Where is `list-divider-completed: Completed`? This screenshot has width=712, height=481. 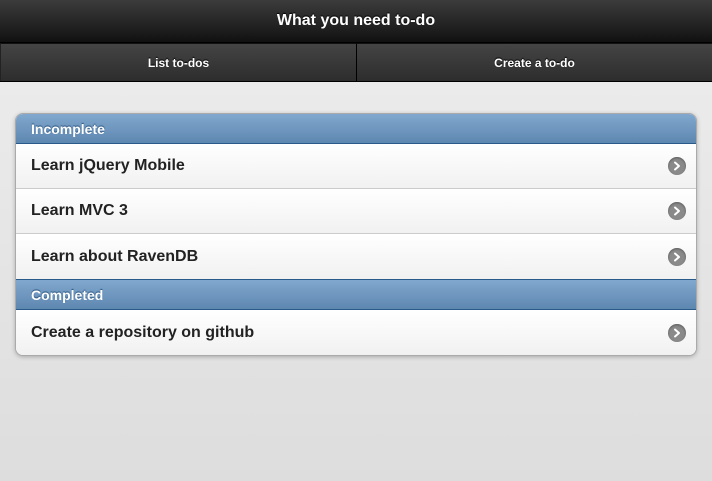 list-divider-completed: Completed is located at coordinates (356, 294).